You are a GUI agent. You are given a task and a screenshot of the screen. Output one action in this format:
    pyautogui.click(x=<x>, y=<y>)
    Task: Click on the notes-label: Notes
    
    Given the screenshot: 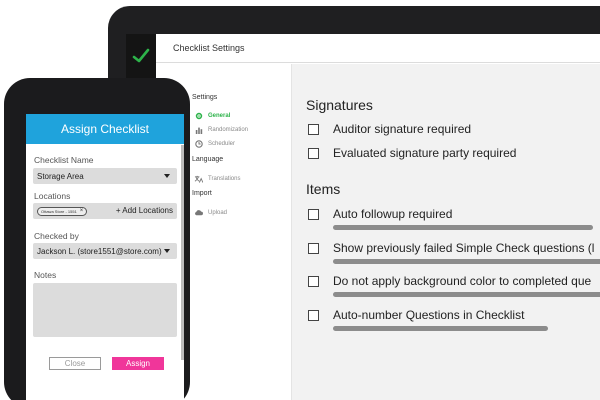 What is the action you would take?
    pyautogui.click(x=45, y=275)
    